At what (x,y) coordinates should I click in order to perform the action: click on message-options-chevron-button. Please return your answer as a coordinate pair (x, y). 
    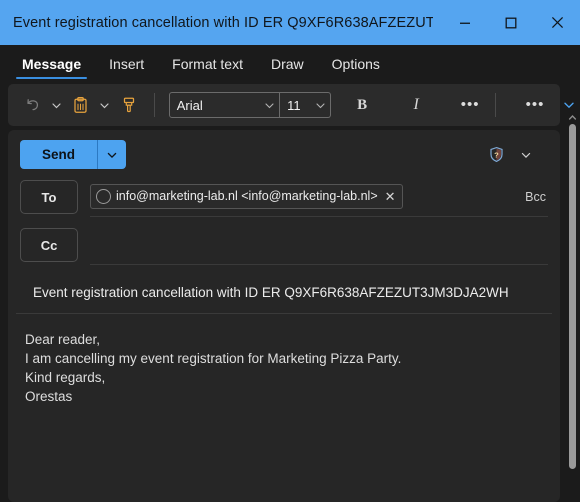
    Looking at the image, I should click on (526, 155).